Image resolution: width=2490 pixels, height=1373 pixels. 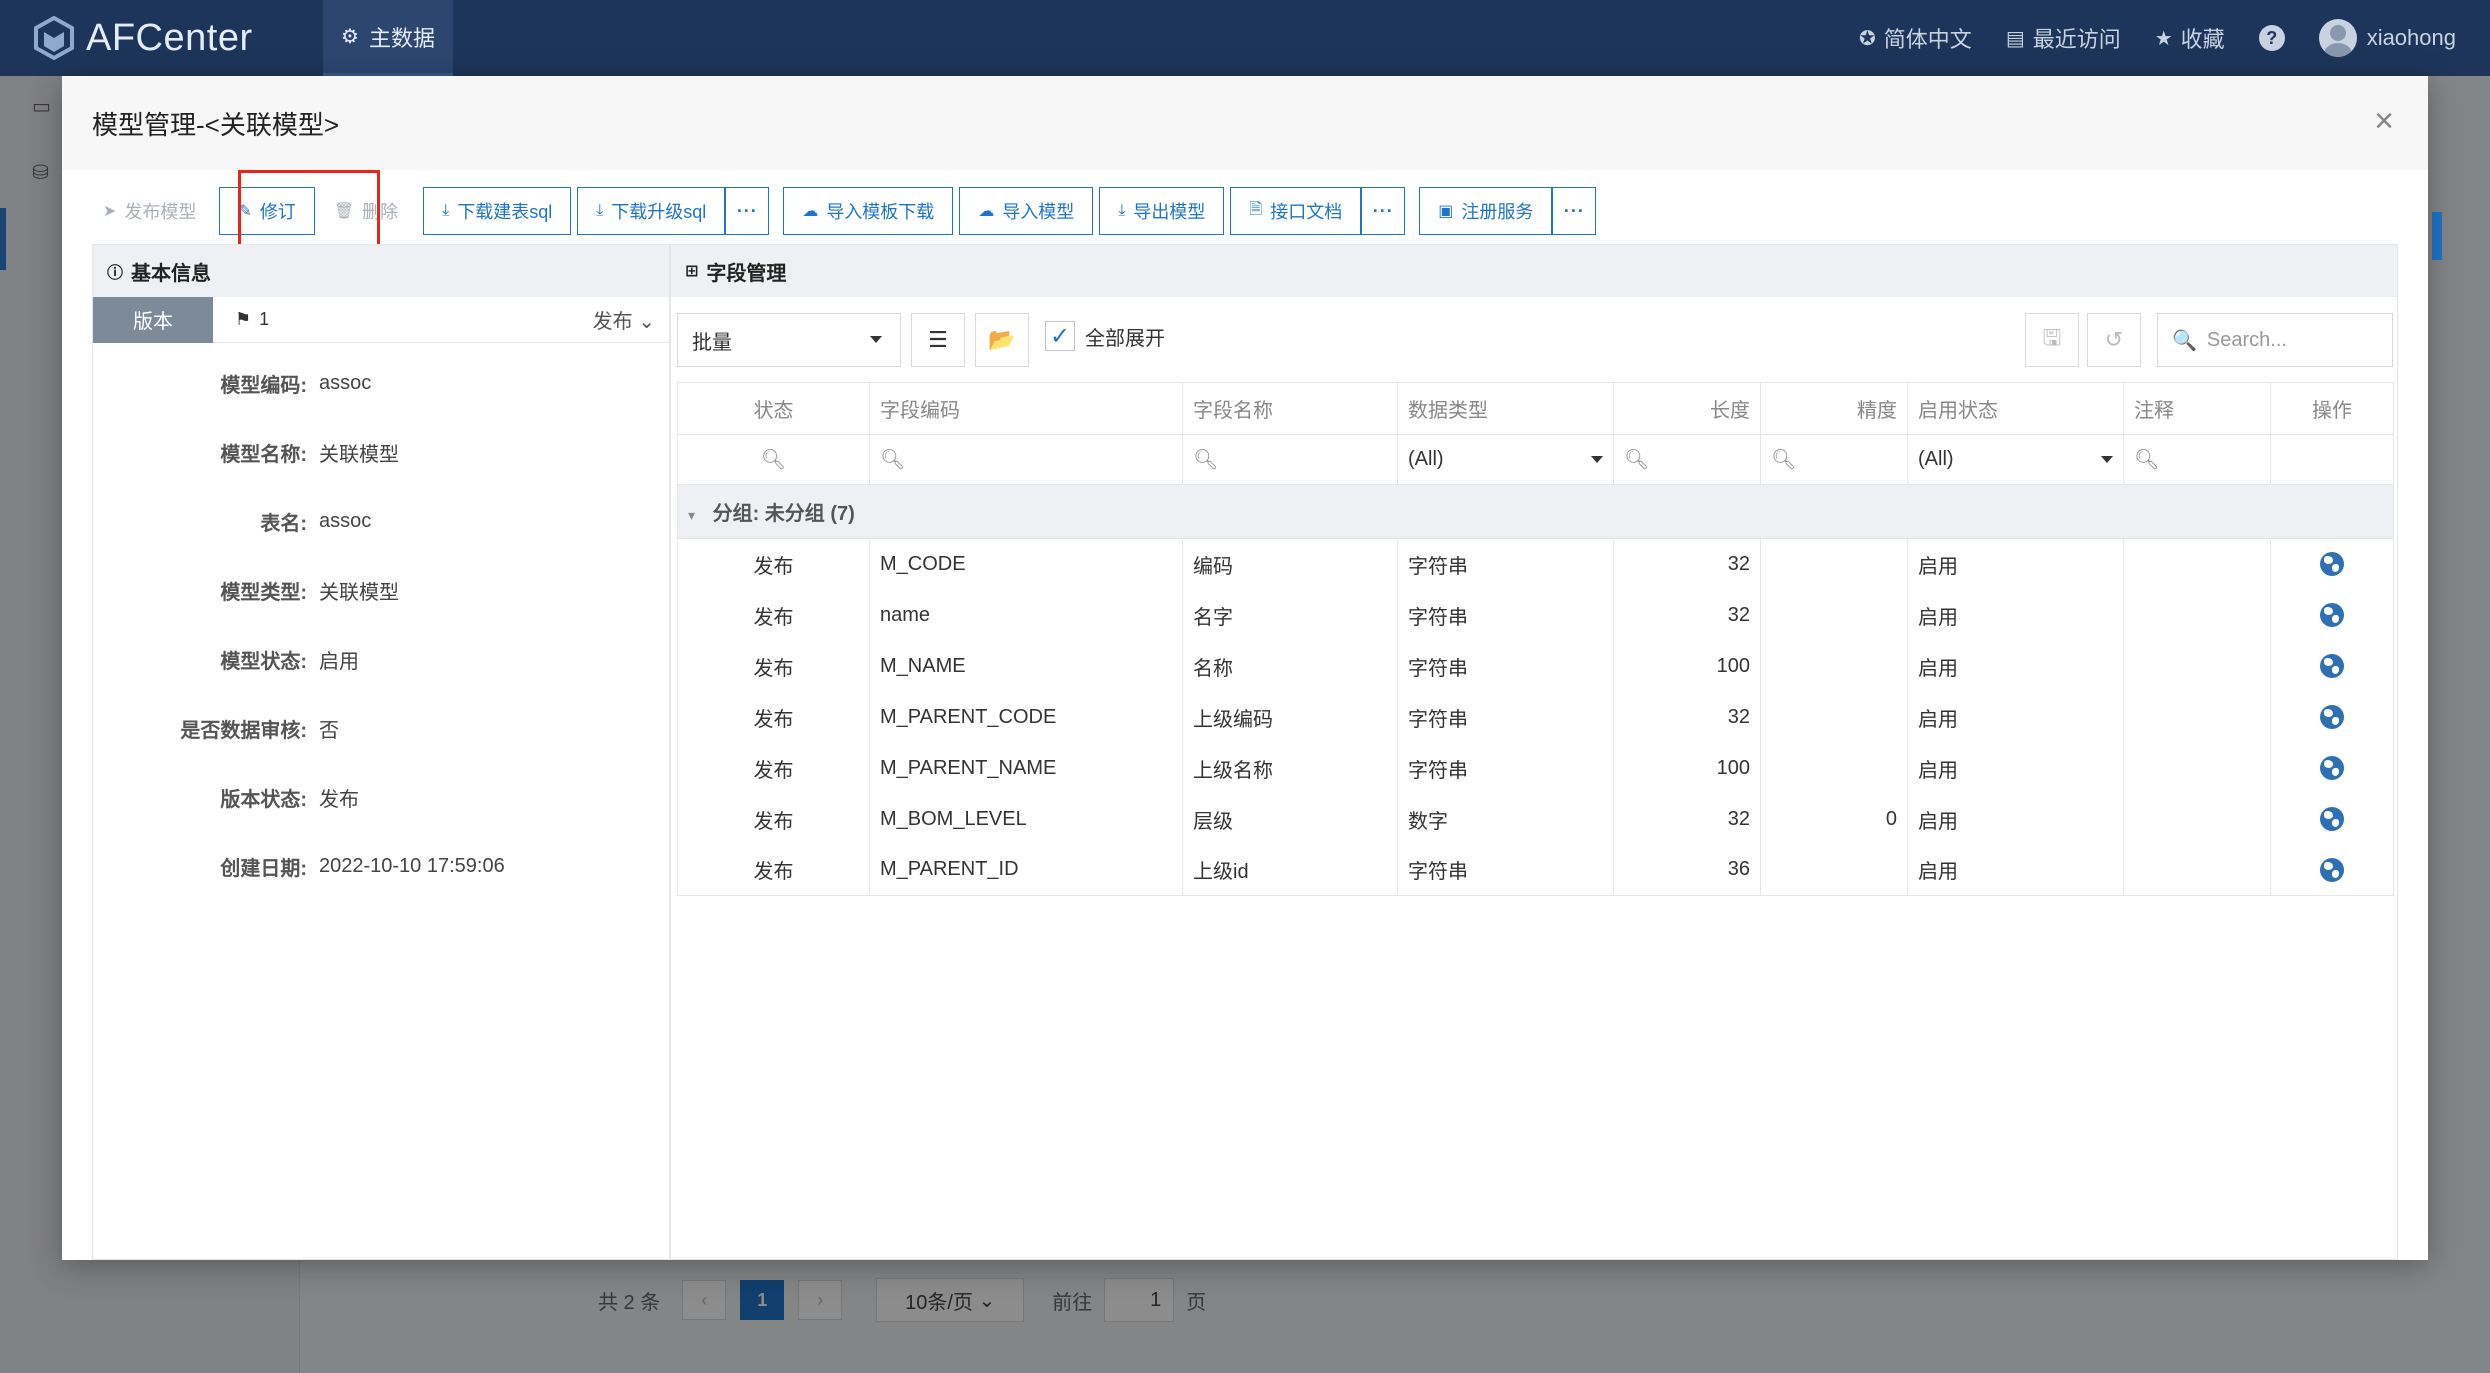 What do you see at coordinates (381, 659) in the screenshot?
I see `info-row: 模型状态: 启用` at bounding box center [381, 659].